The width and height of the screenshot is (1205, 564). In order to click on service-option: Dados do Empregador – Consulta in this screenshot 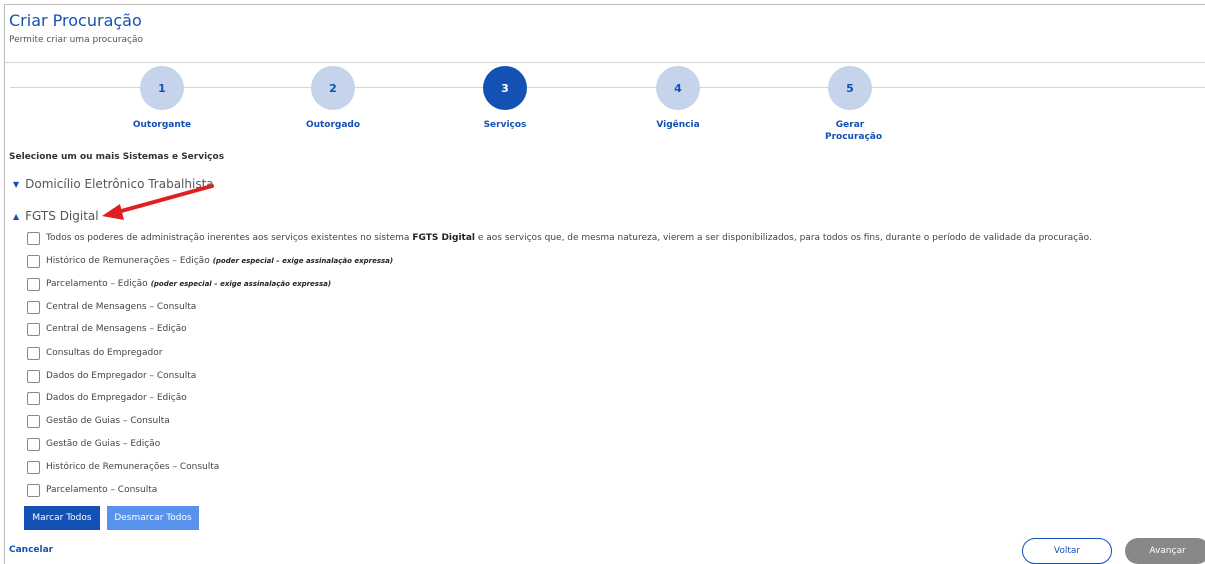, I will do `click(111, 376)`.